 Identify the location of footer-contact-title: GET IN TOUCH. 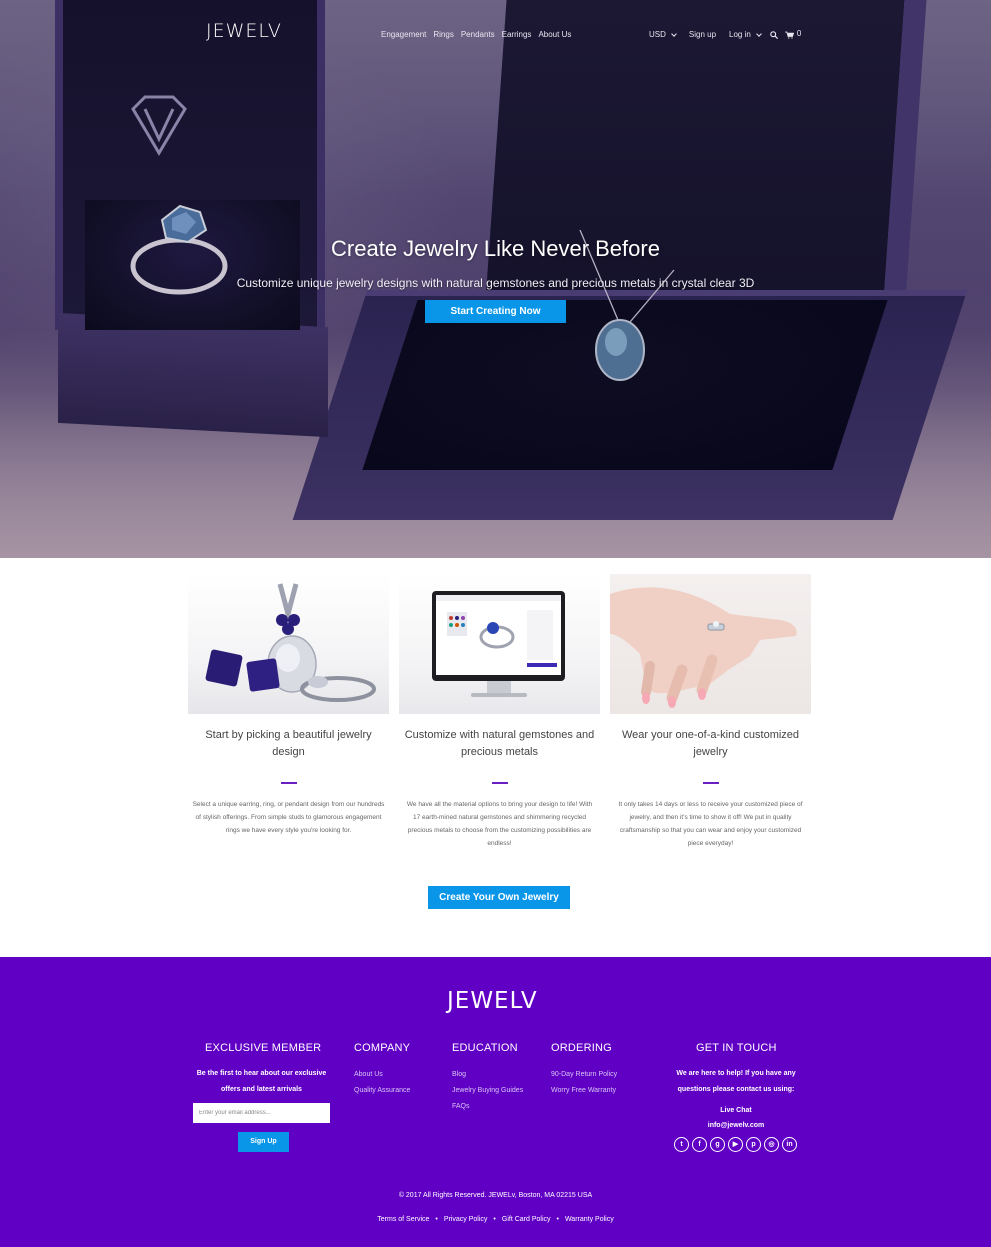
(736, 1048).